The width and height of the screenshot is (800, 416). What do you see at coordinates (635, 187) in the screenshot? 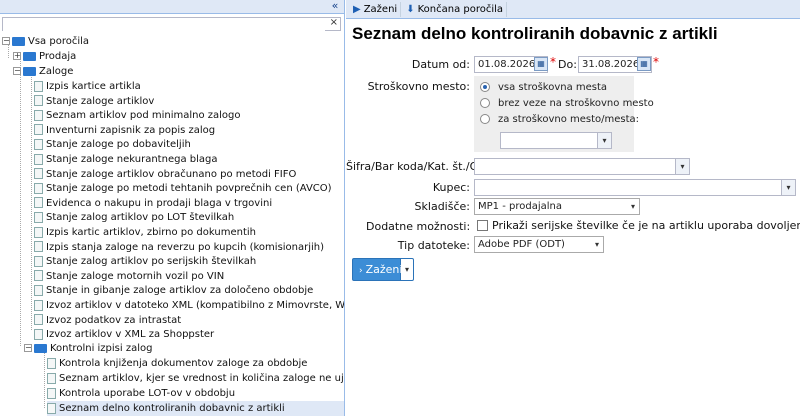
I see `customer-combo: ▾` at bounding box center [635, 187].